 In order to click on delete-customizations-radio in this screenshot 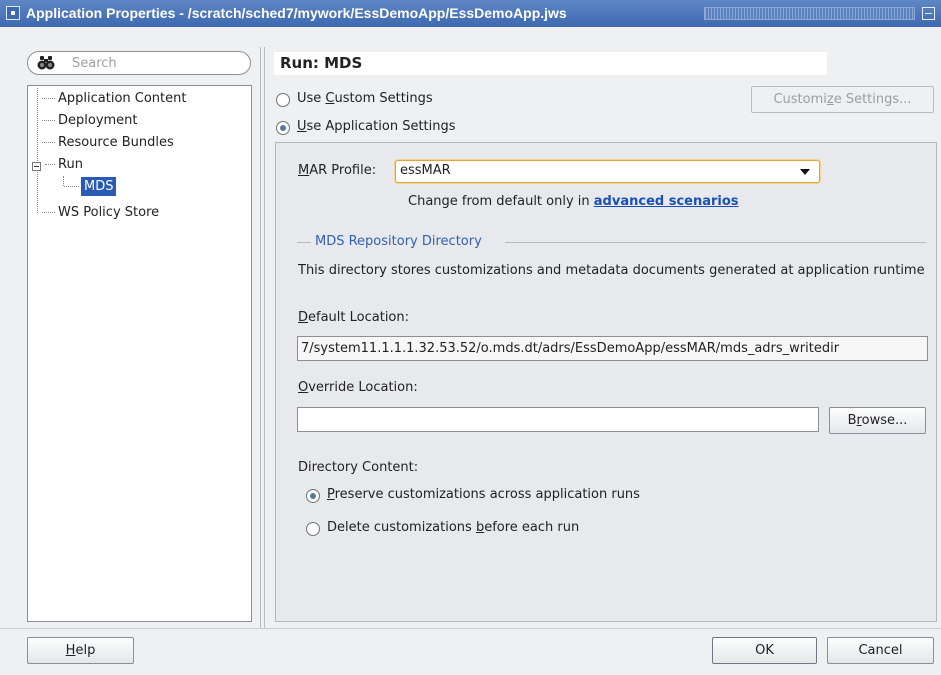, I will do `click(313, 529)`.